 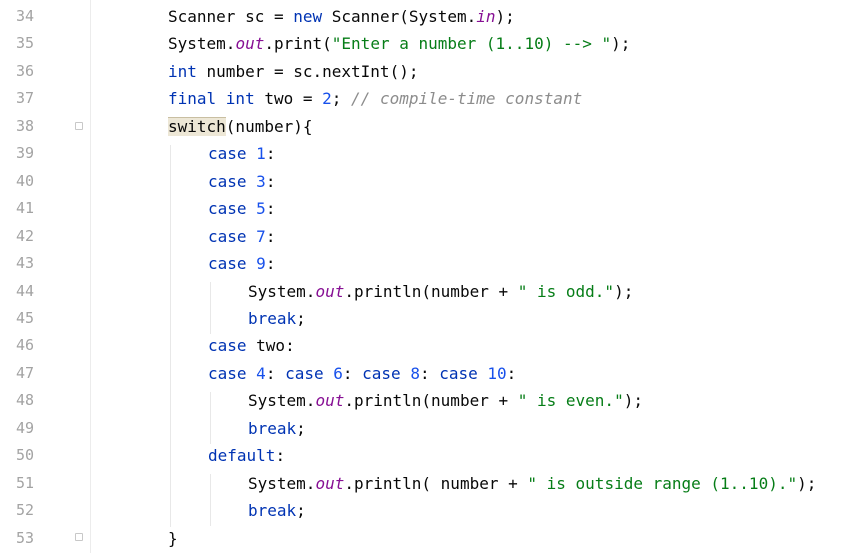 I want to click on code-content: case 1:, so click(x=241, y=154).